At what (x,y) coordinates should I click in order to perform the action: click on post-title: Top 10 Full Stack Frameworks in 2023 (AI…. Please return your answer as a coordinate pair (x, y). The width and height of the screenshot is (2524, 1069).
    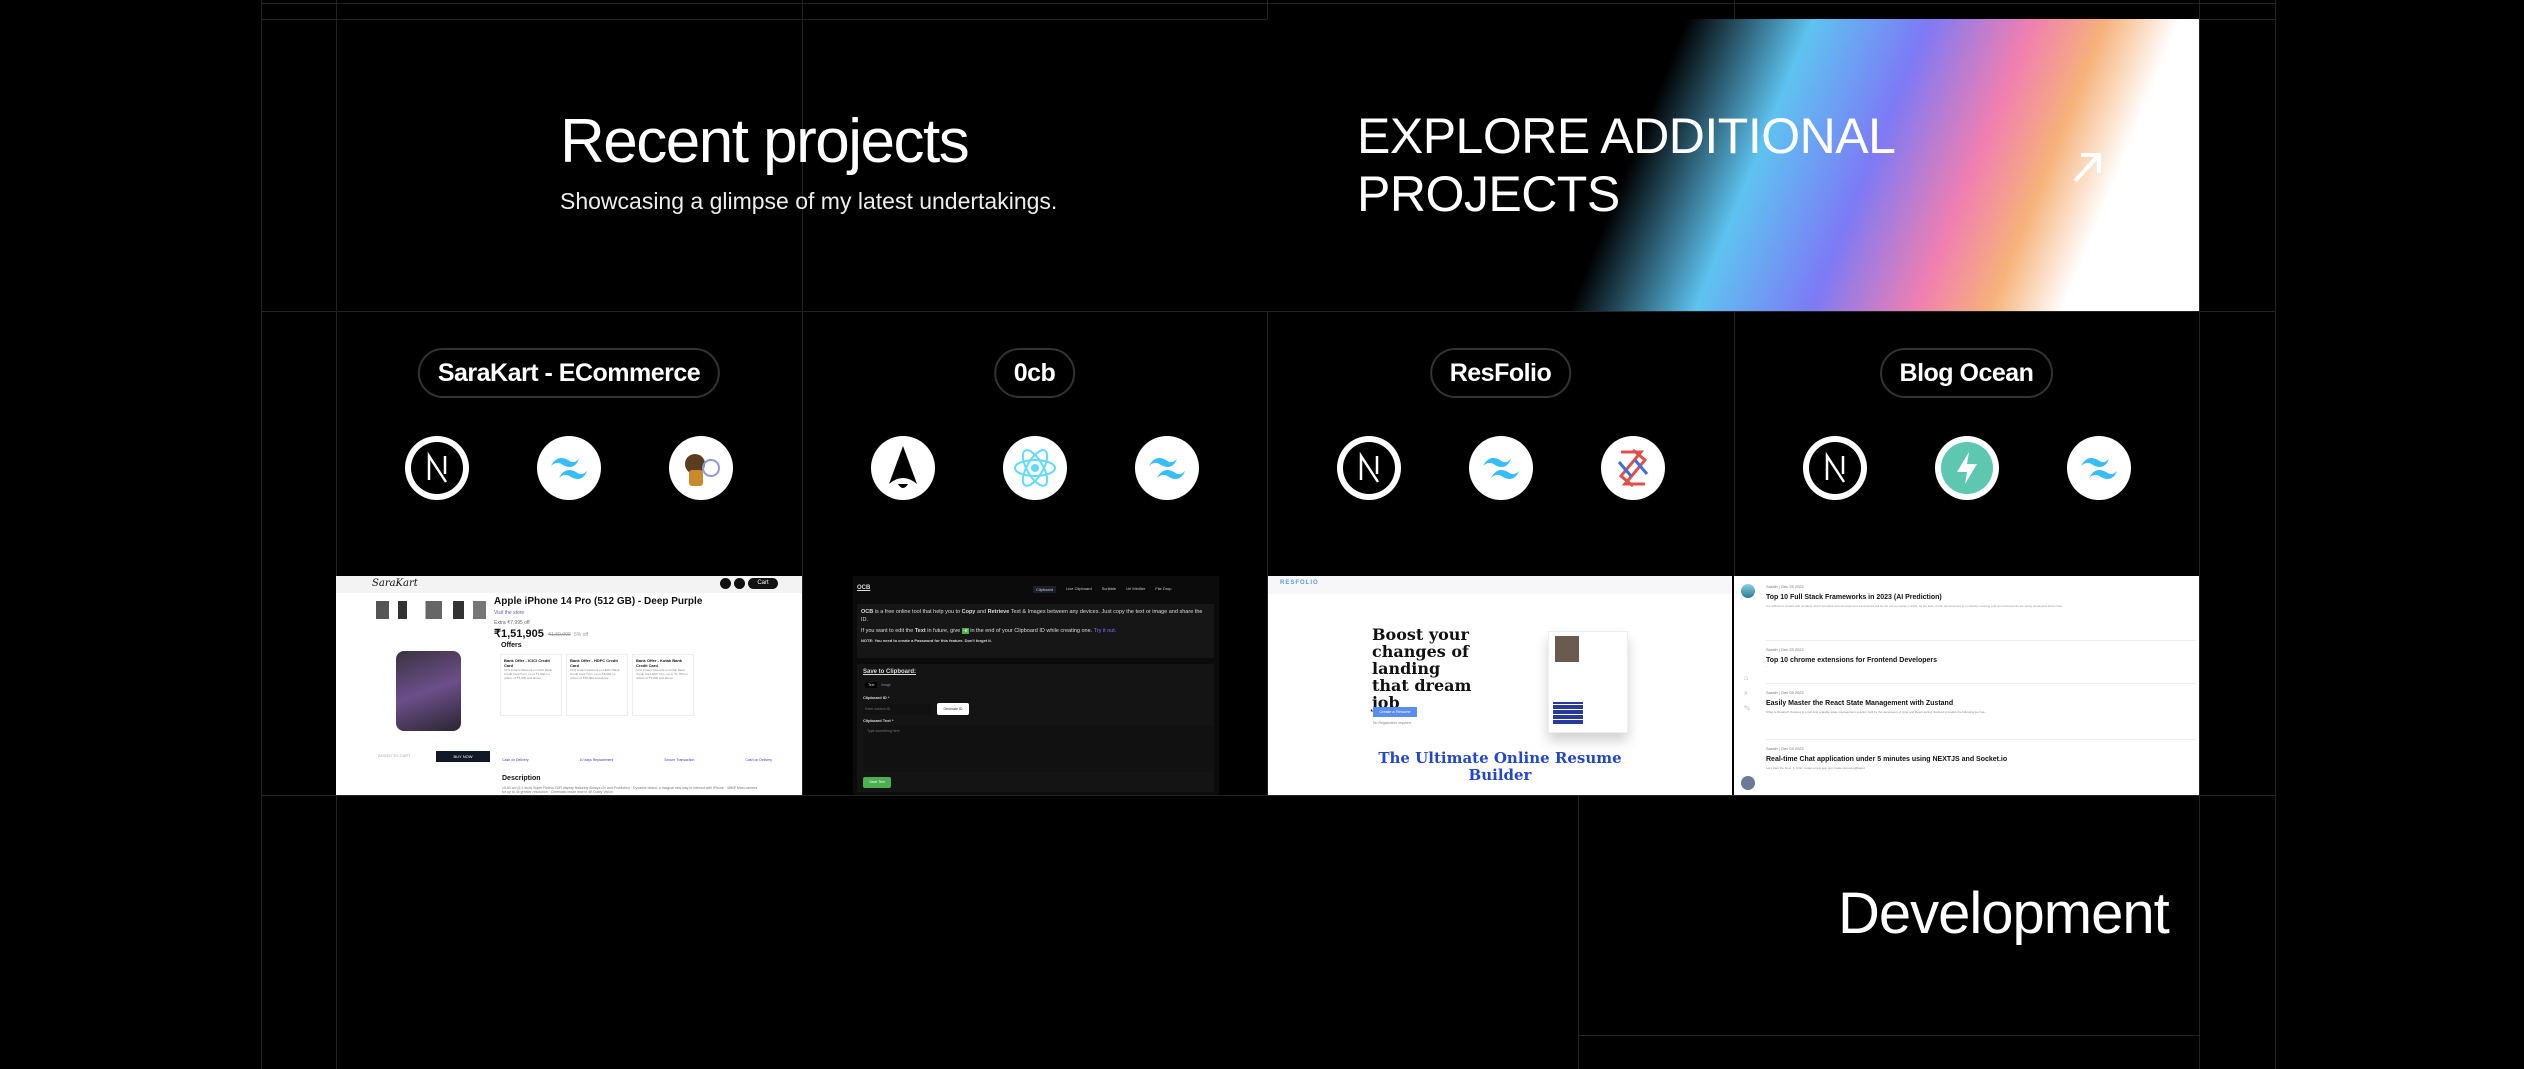
    Looking at the image, I should click on (1854, 597).